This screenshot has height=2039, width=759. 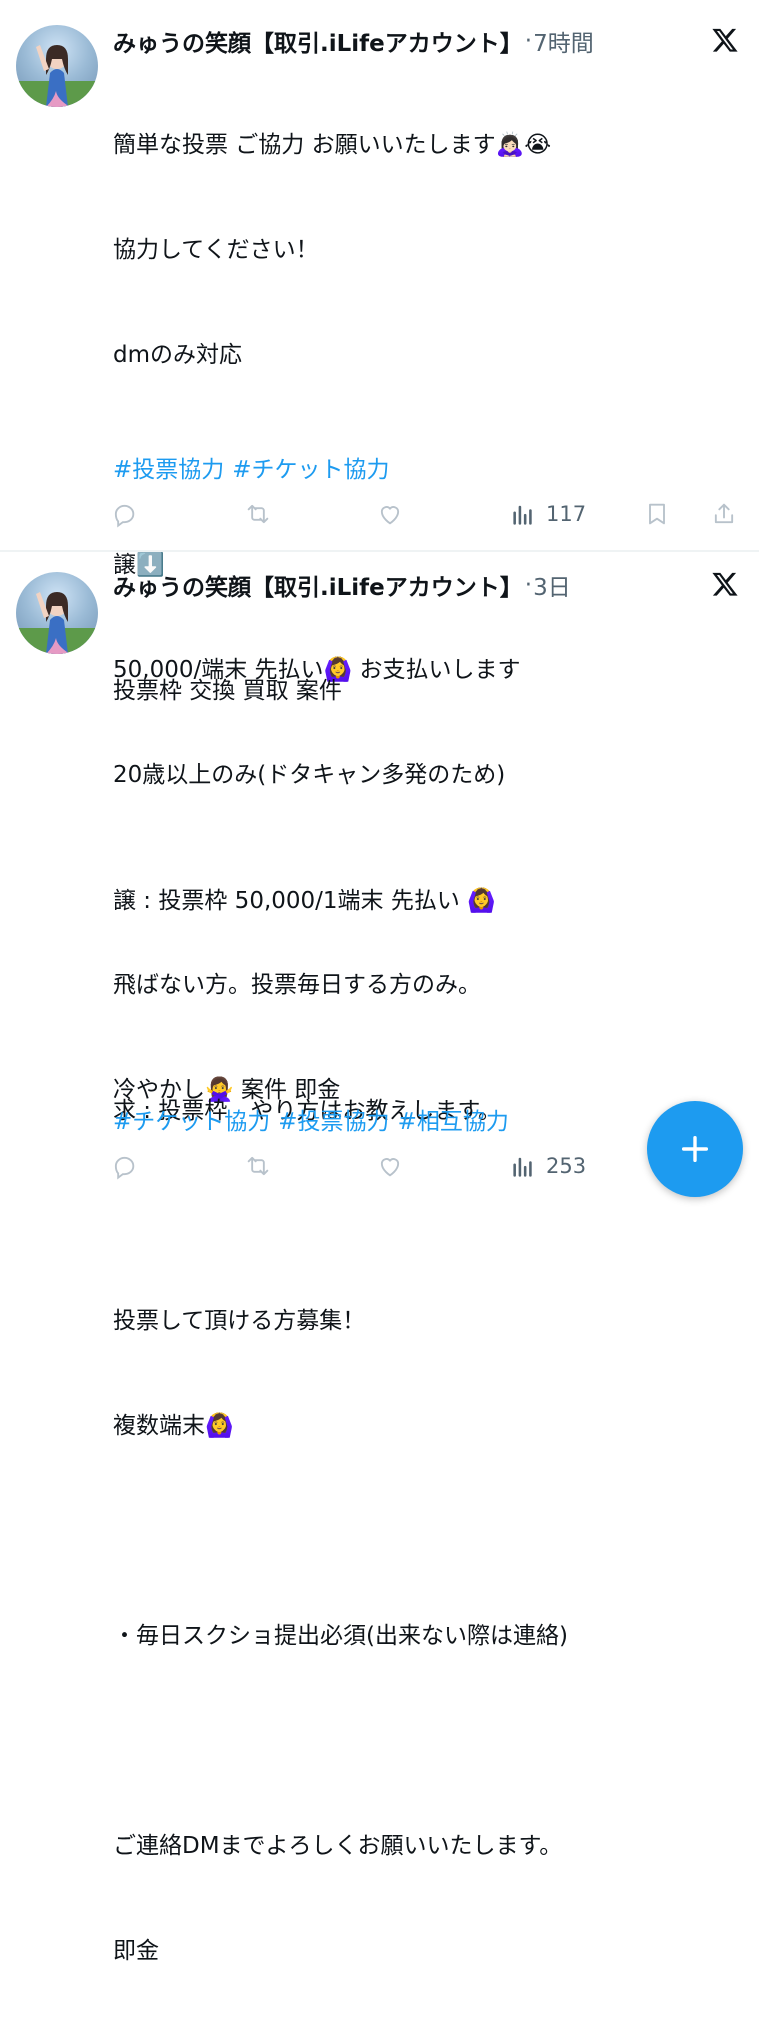 I want to click on text-line: ・毎日スクショ提出必須(出来ない際は連絡), so click(x=340, y=1636).